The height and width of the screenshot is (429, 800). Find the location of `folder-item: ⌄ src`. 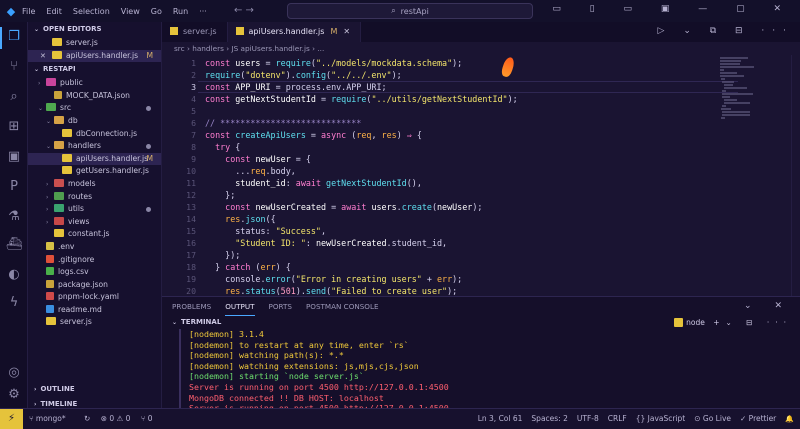

folder-item: ⌄ src is located at coordinates (94, 108).